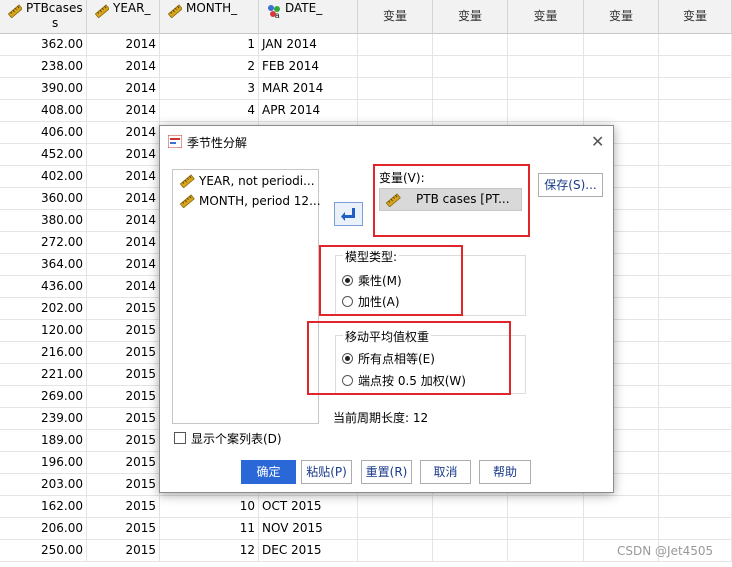  Describe the element at coordinates (268, 472) in the screenshot. I see `ok-button: 确定` at that location.